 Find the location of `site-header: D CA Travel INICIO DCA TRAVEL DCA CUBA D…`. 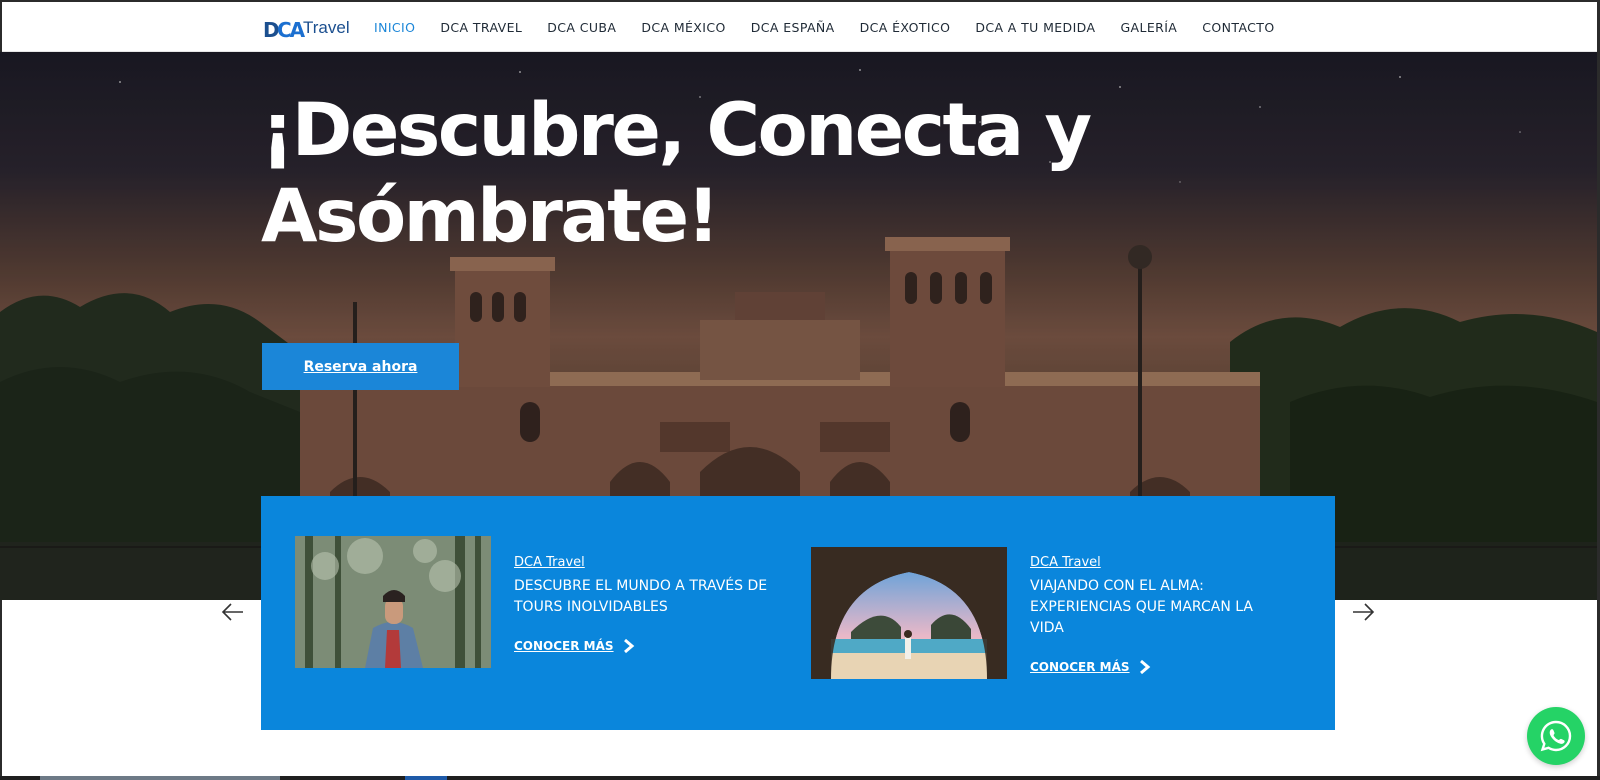

site-header: D CA Travel INICIO DCA TRAVEL DCA CUBA D… is located at coordinates (799, 27).